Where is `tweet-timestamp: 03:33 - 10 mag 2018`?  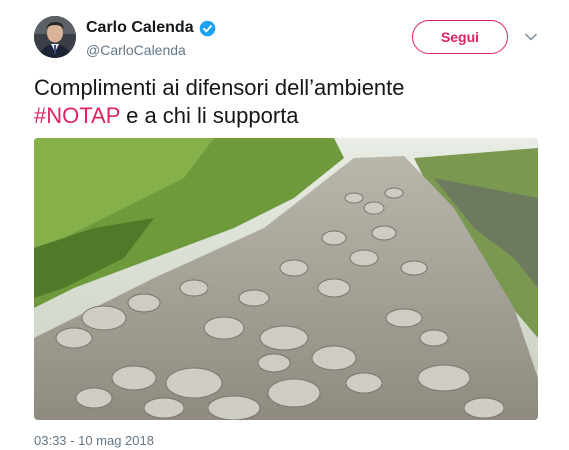 tweet-timestamp: 03:33 - 10 mag 2018 is located at coordinates (94, 441).